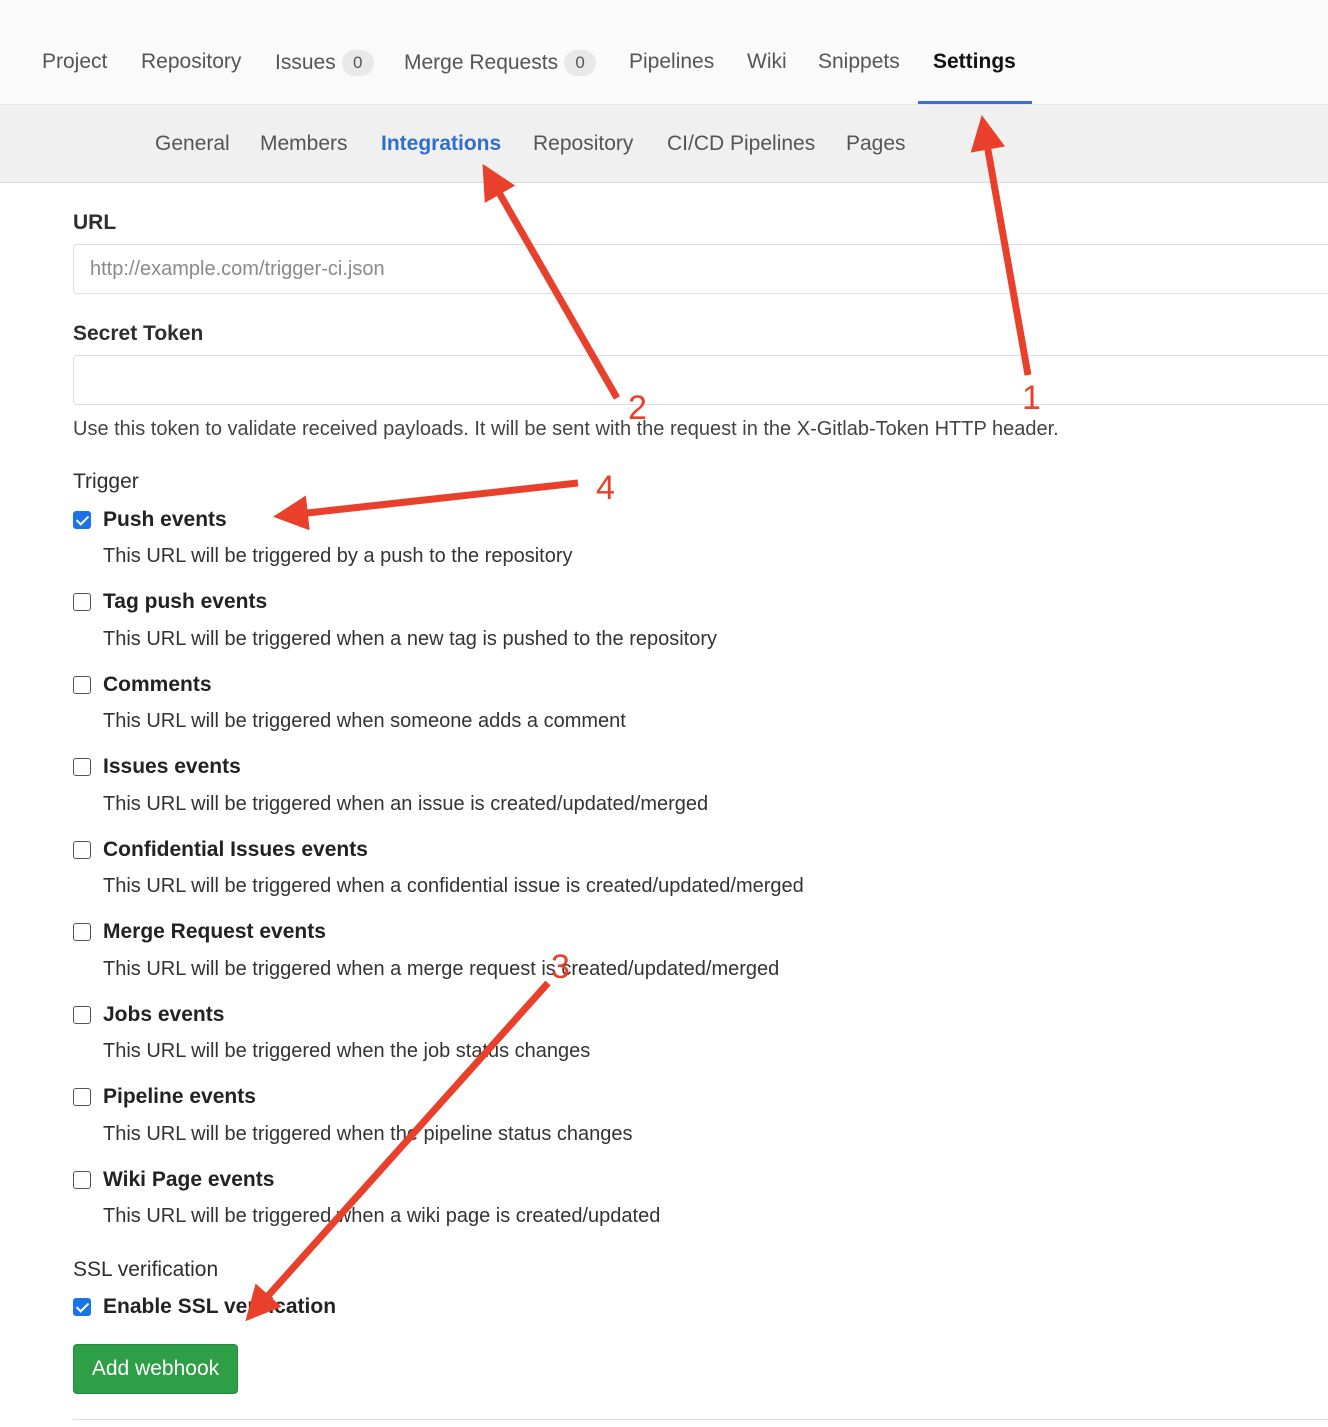 This screenshot has height=1427, width=1328. I want to click on tab-merge-requests: Merge Requests 0, so click(500, 63).